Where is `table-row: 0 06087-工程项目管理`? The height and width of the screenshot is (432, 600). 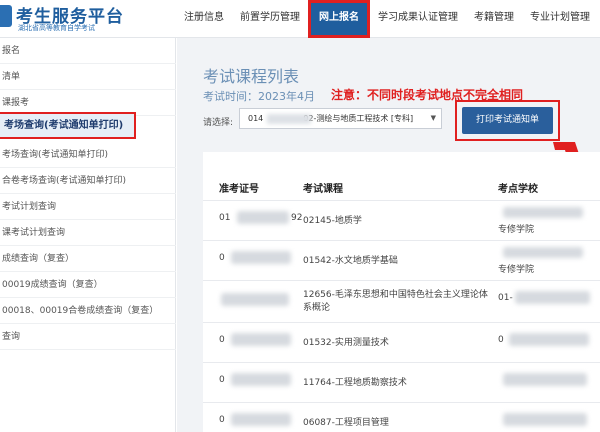 table-row: 0 06087-工程项目管理 is located at coordinates (401, 417).